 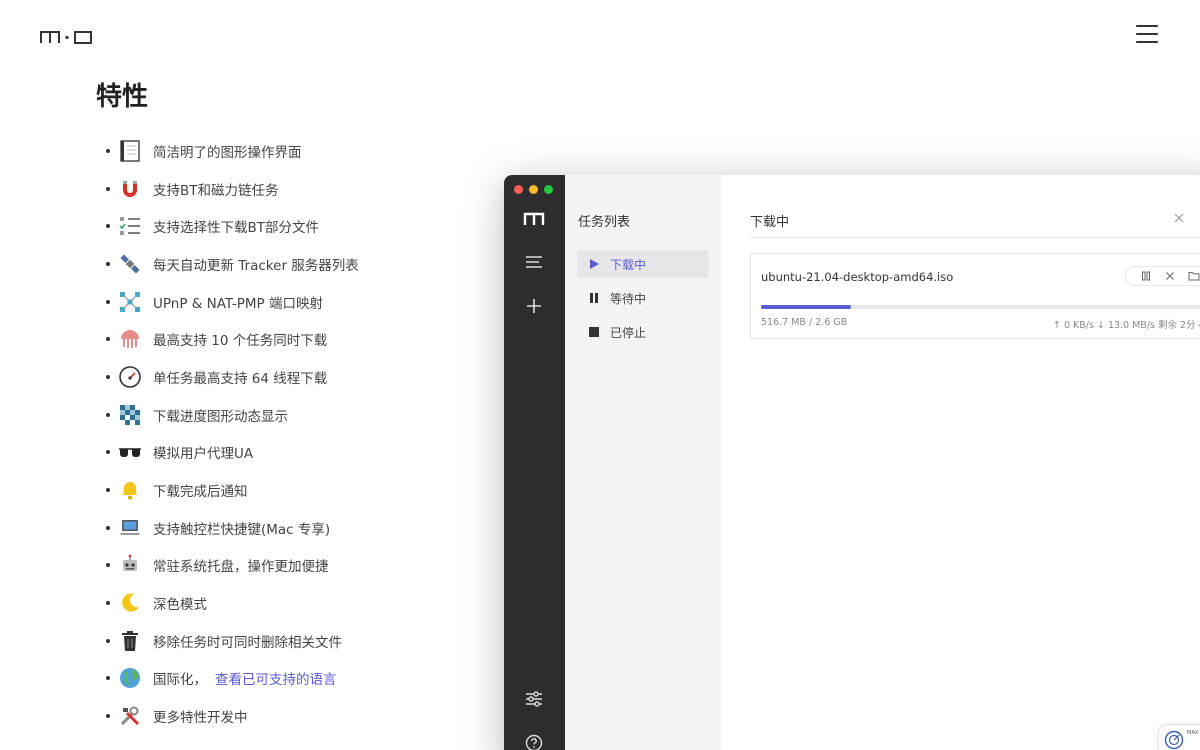 I want to click on feature-text: 深色模式, so click(x=180, y=605).